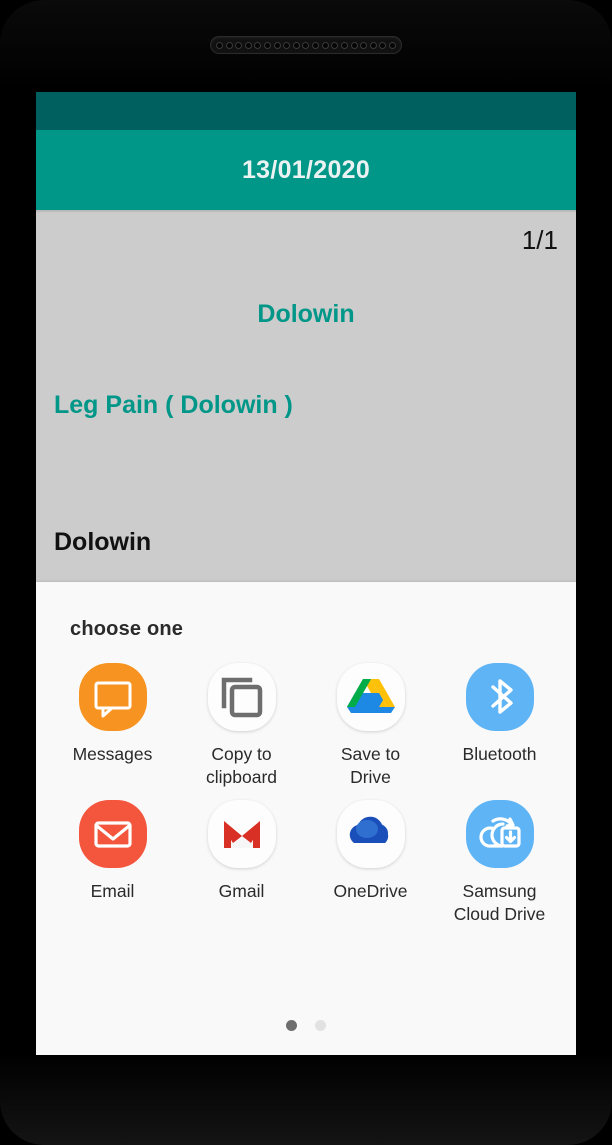 The height and width of the screenshot is (1145, 612). I want to click on onedrive-icon, so click(370, 833).